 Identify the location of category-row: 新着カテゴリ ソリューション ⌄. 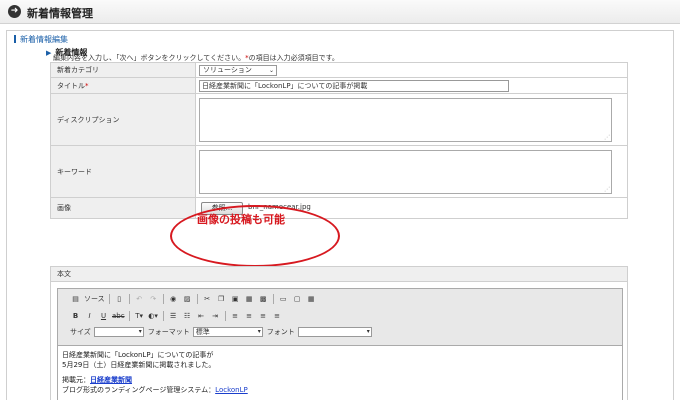
(339, 70).